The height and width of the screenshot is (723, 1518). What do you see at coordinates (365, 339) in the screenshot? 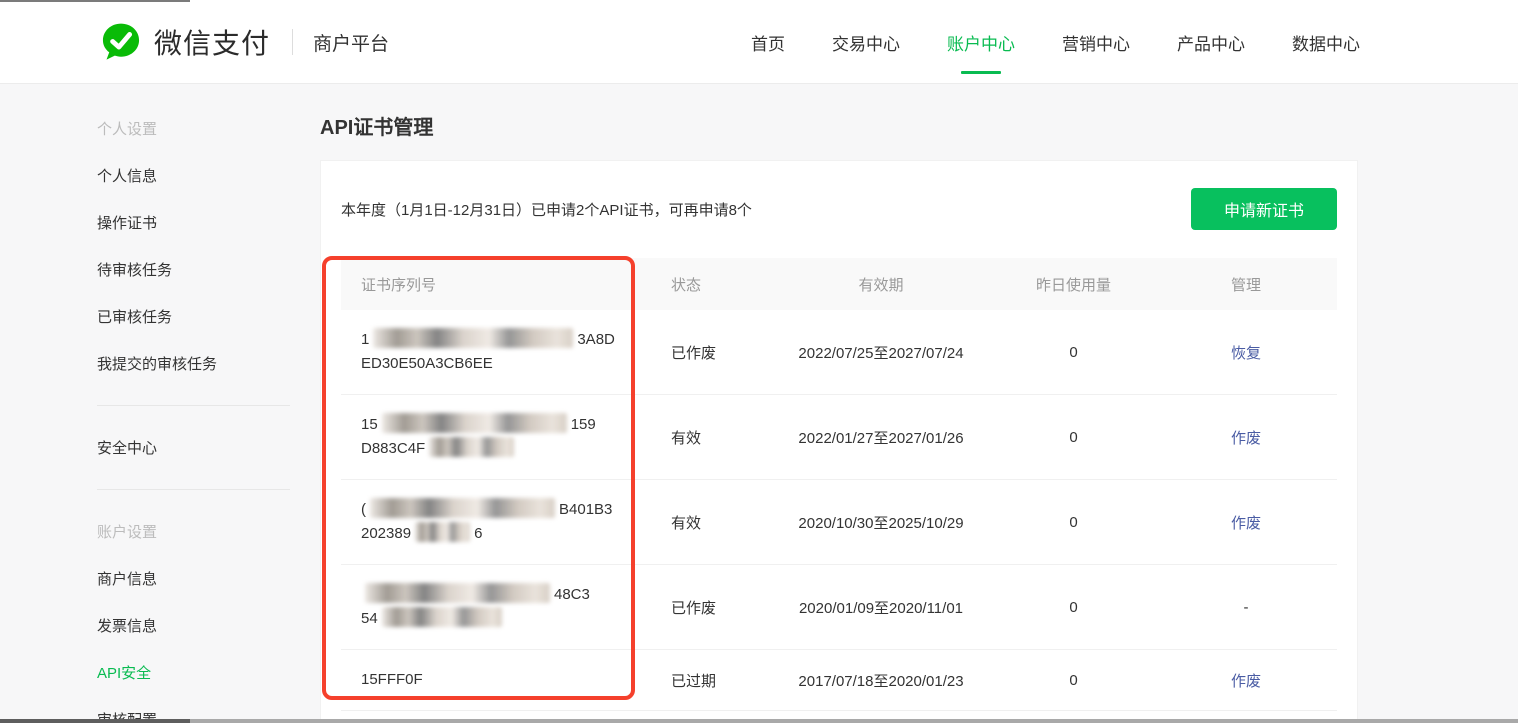
I see `serial-text: 1` at bounding box center [365, 339].